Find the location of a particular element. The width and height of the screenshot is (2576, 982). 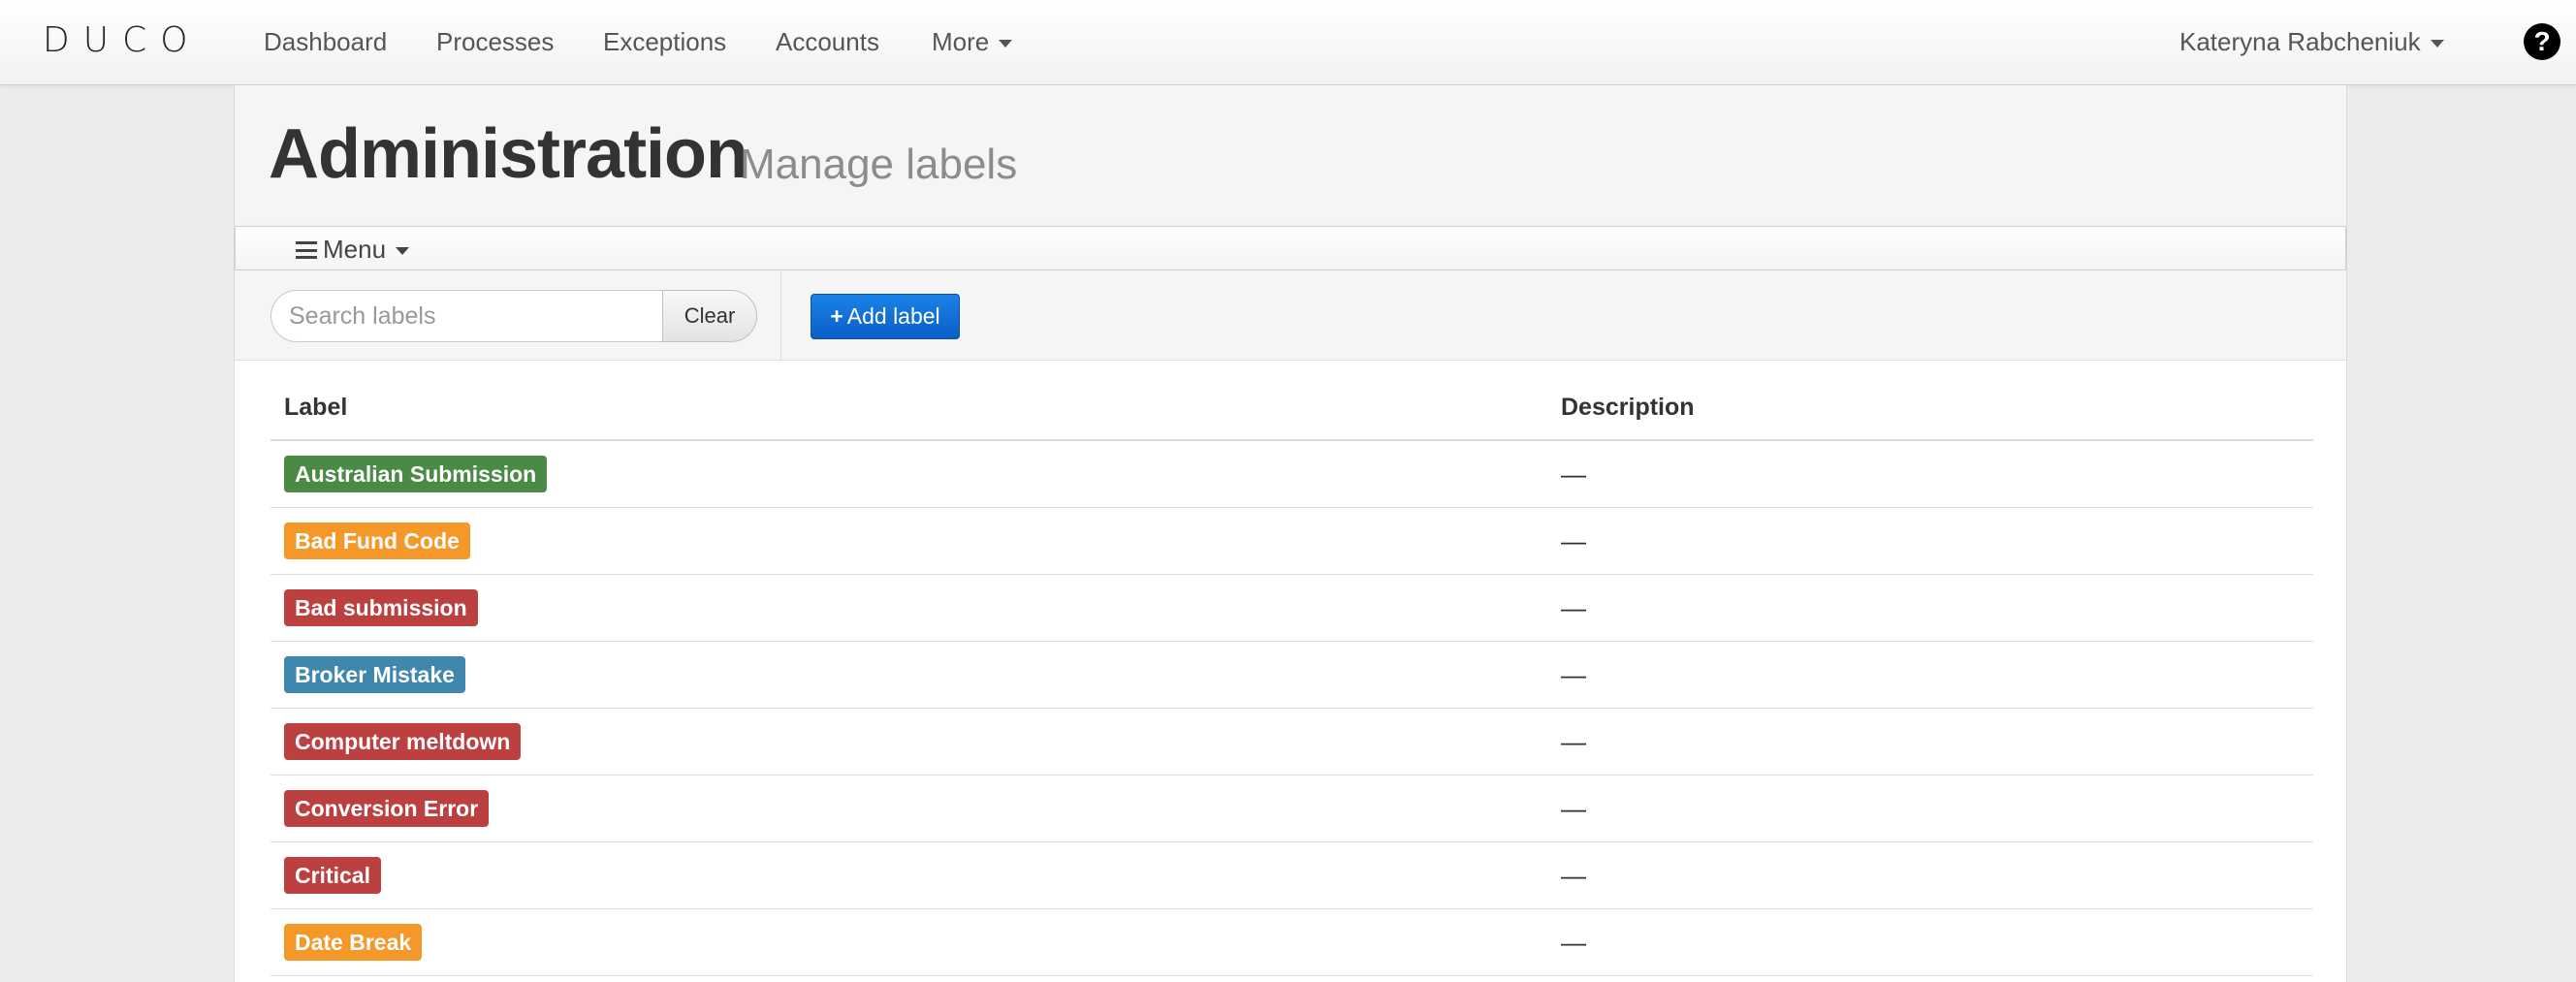

menu-dropdown-button: Menu is located at coordinates (353, 249).